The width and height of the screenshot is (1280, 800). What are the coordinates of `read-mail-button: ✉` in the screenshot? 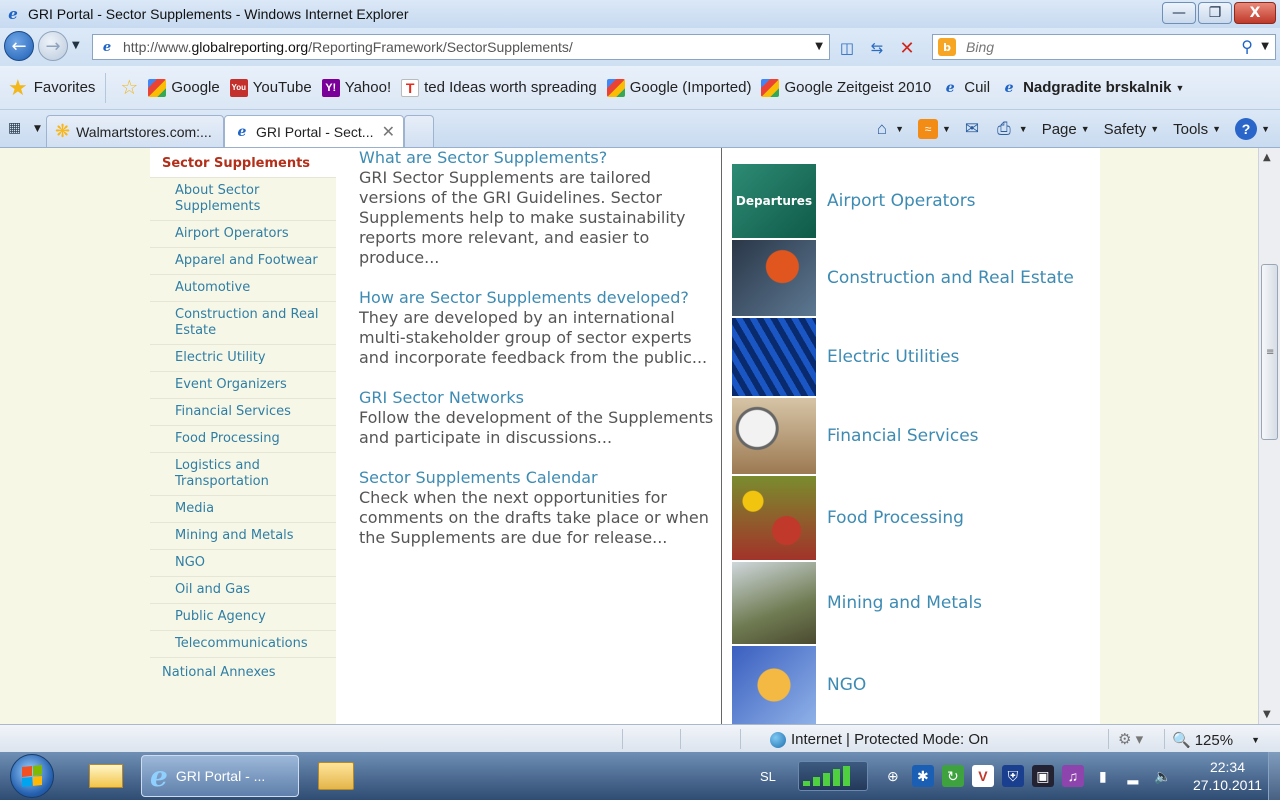 It's located at (974, 129).